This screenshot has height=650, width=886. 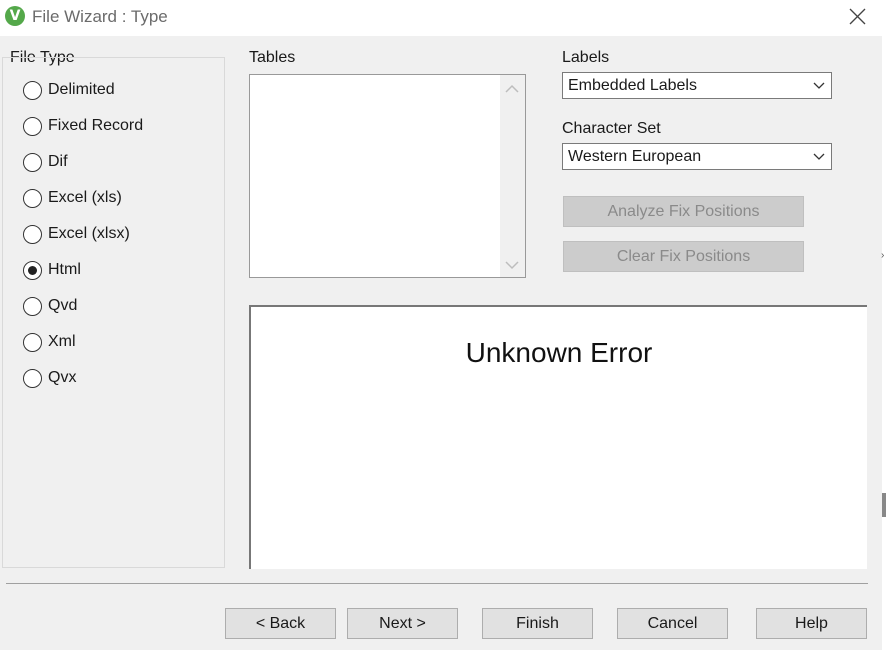 I want to click on error-message: Unknown Error, so click(x=559, y=352).